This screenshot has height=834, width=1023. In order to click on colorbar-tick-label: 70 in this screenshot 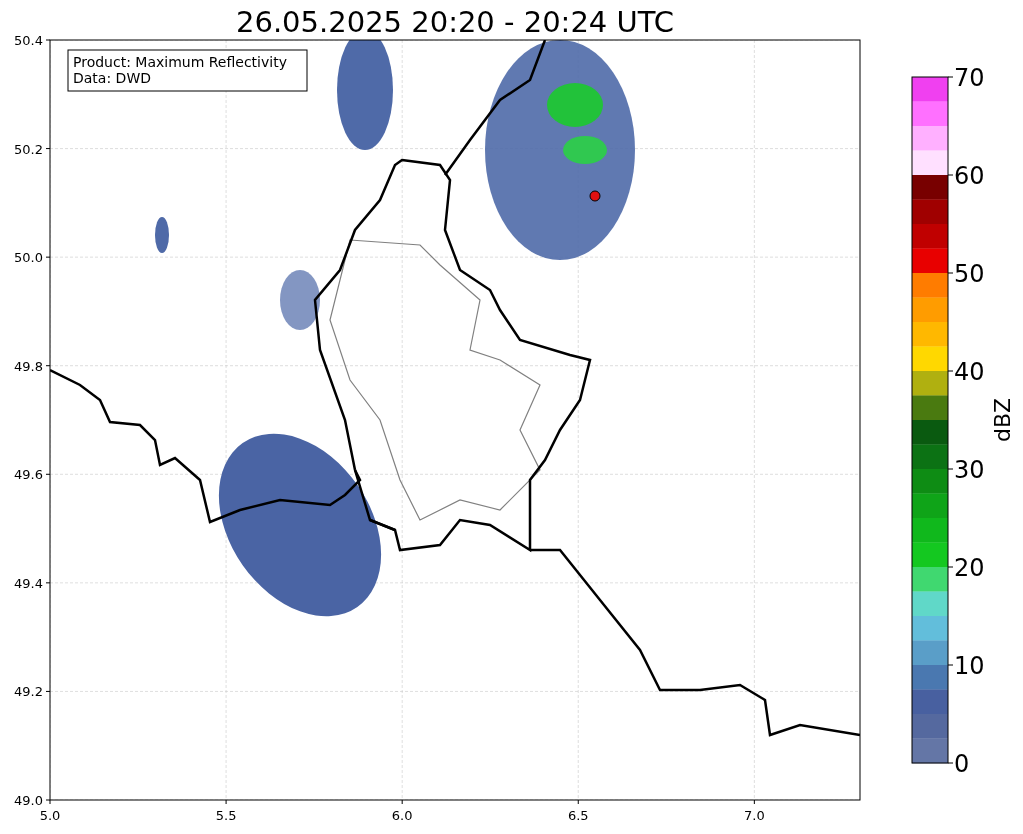, I will do `click(969, 78)`.